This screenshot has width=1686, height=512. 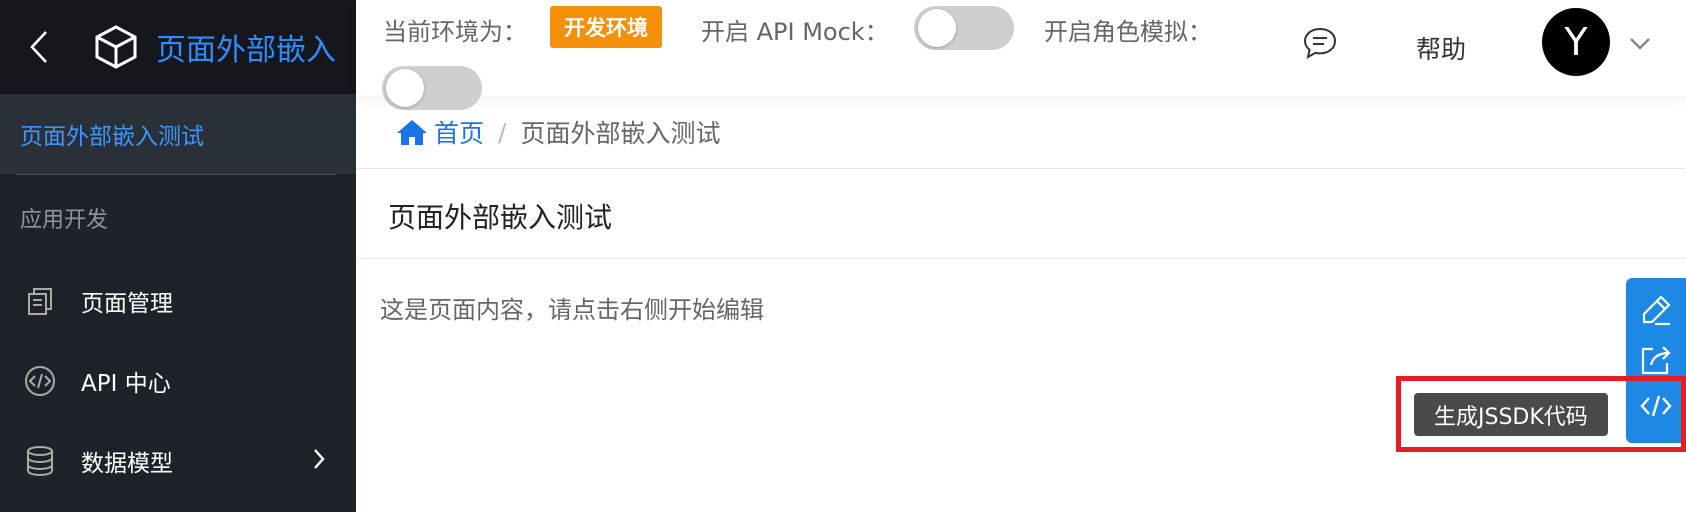 I want to click on app-title: 页面外部嵌入, so click(x=246, y=50).